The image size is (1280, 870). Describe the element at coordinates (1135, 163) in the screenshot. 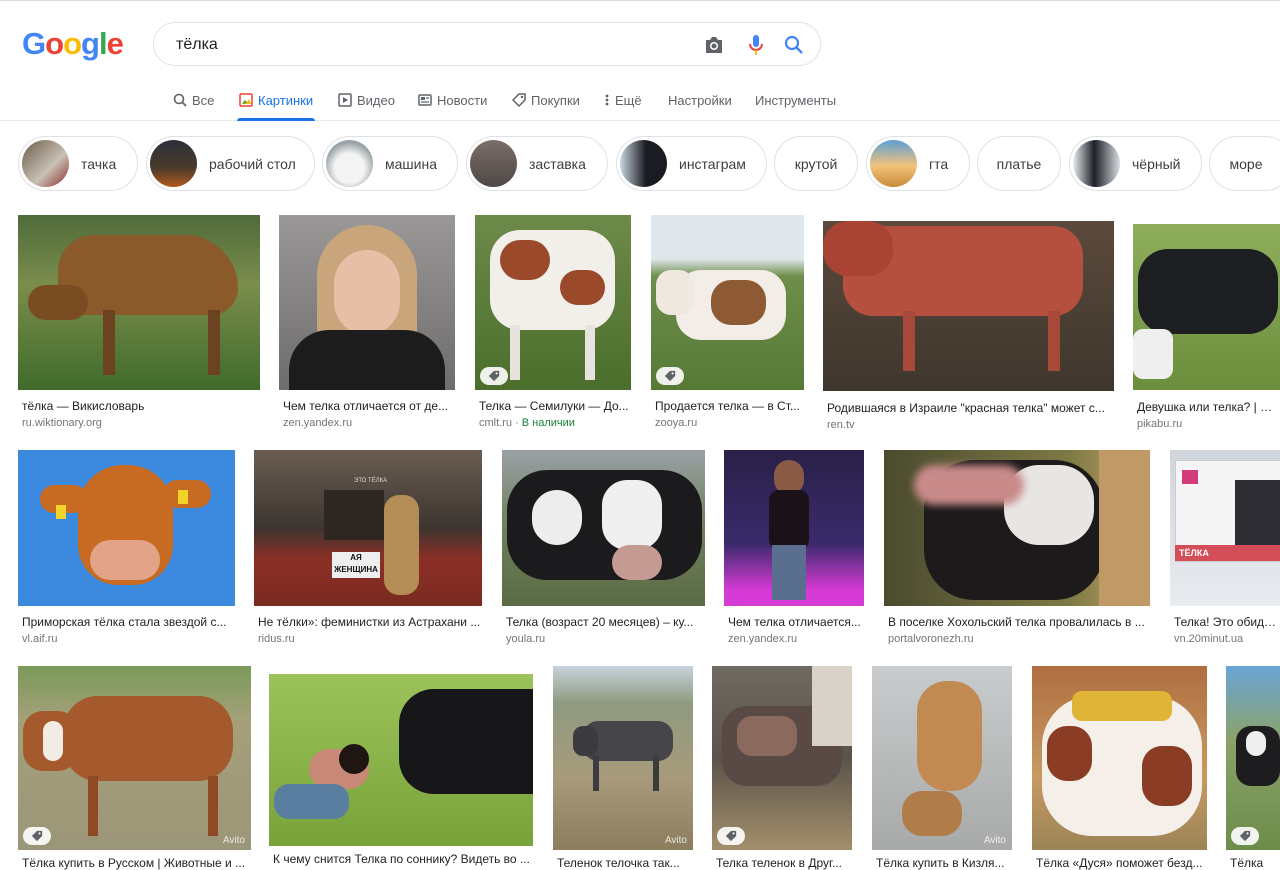

I see `chip-chyorny: чёрный` at that location.